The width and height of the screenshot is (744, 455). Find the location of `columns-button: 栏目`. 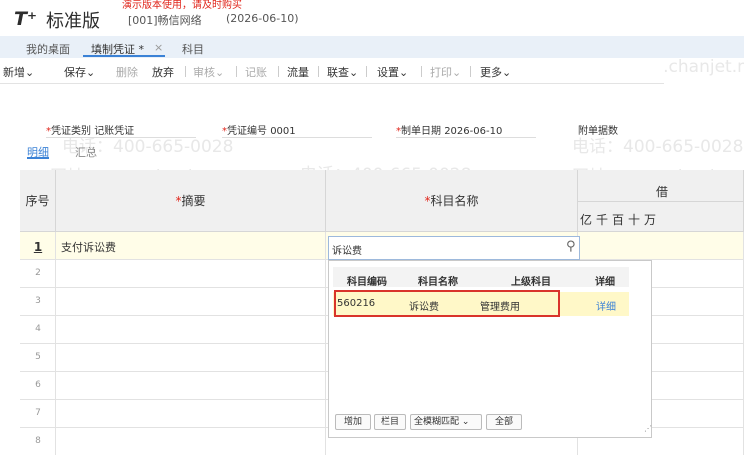

columns-button: 栏目 is located at coordinates (390, 422).